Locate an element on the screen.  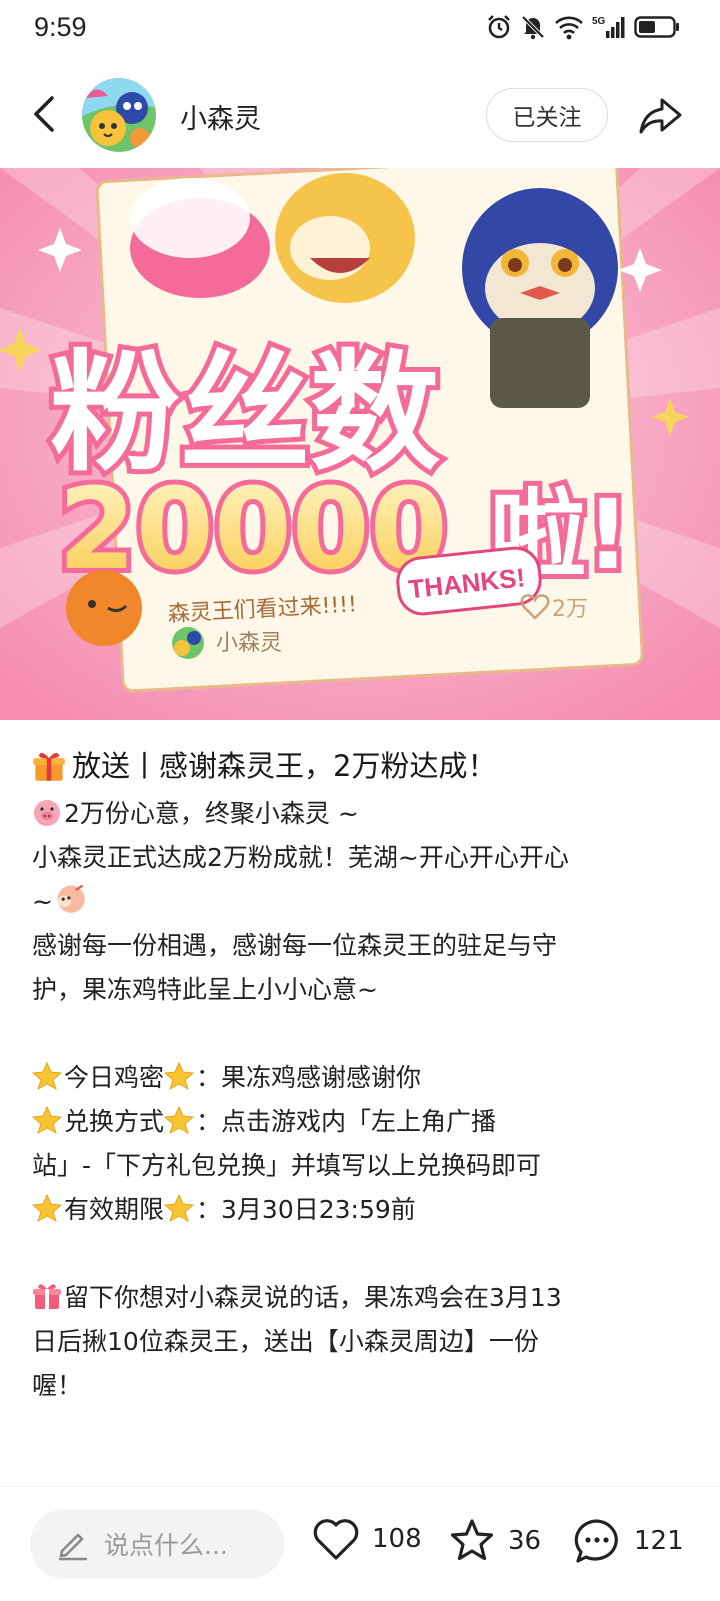
bottom-action-bar: 说点什么... 108 36 121 is located at coordinates (360, 1543).